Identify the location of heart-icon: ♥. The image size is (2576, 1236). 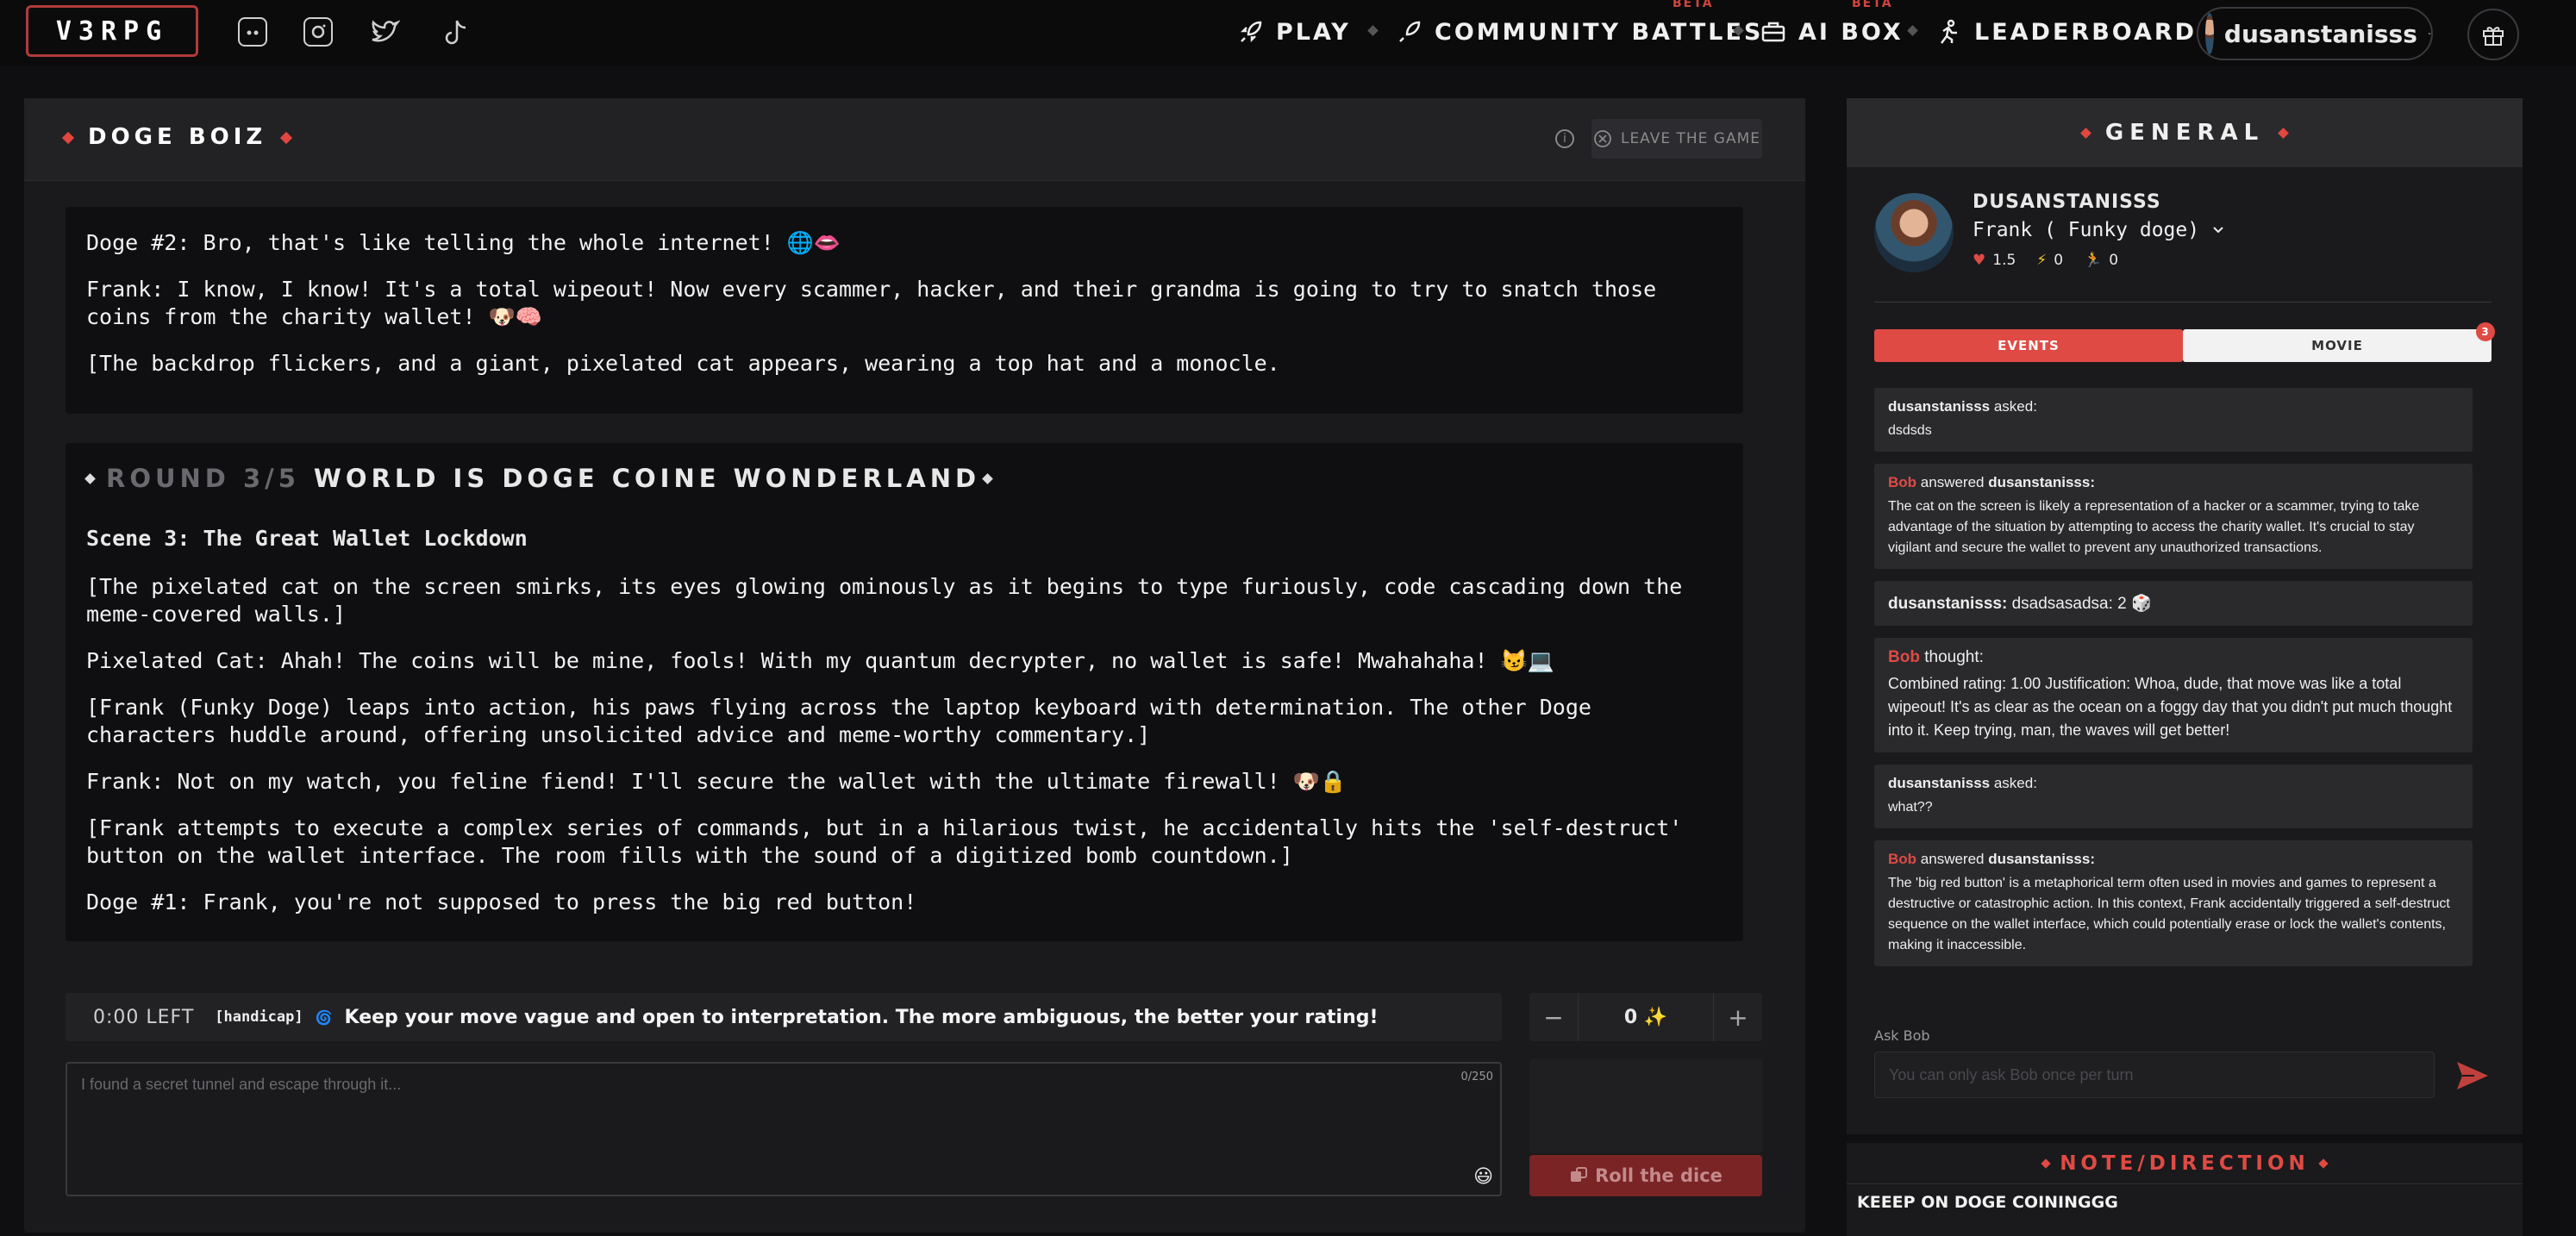
(1979, 260).